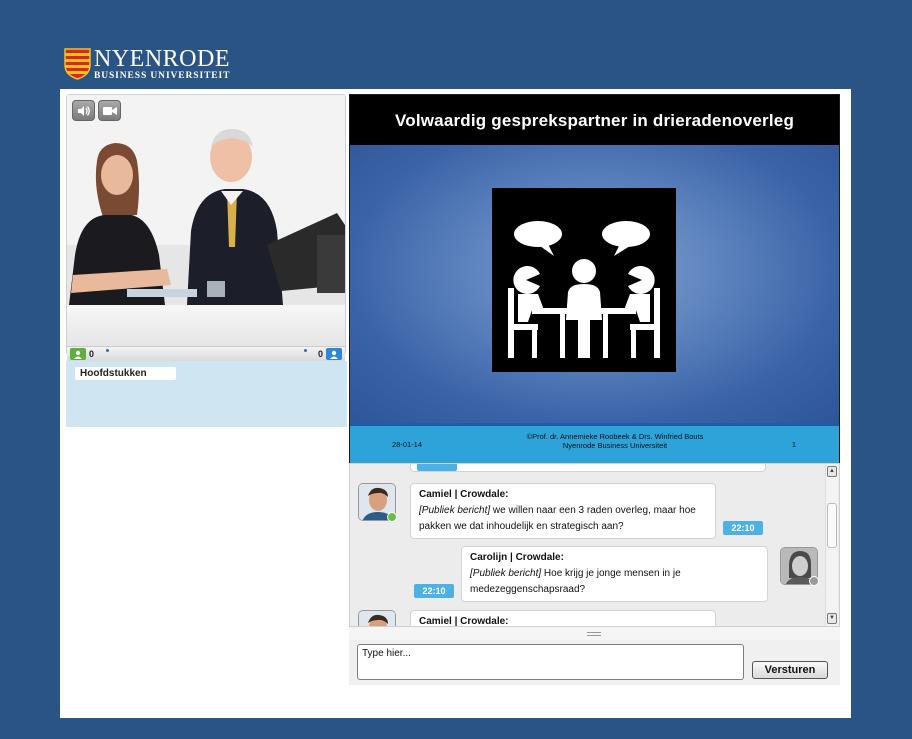 This screenshot has width=912, height=739. What do you see at coordinates (162, 76) in the screenshot?
I see `brand-subtitle: BUSINESS UNIVERSITEIT` at bounding box center [162, 76].